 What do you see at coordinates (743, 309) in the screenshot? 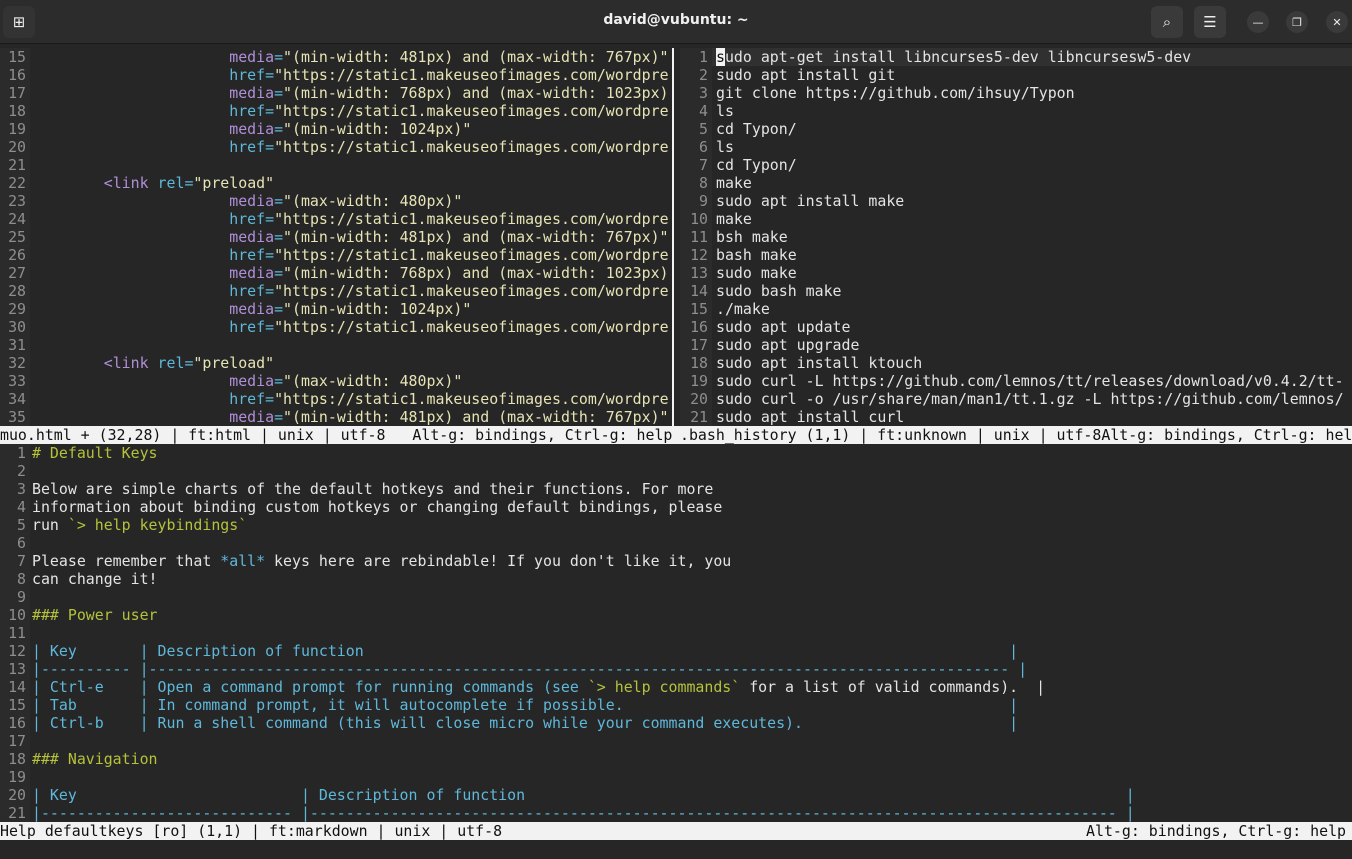
I see `line-text: ./make` at bounding box center [743, 309].